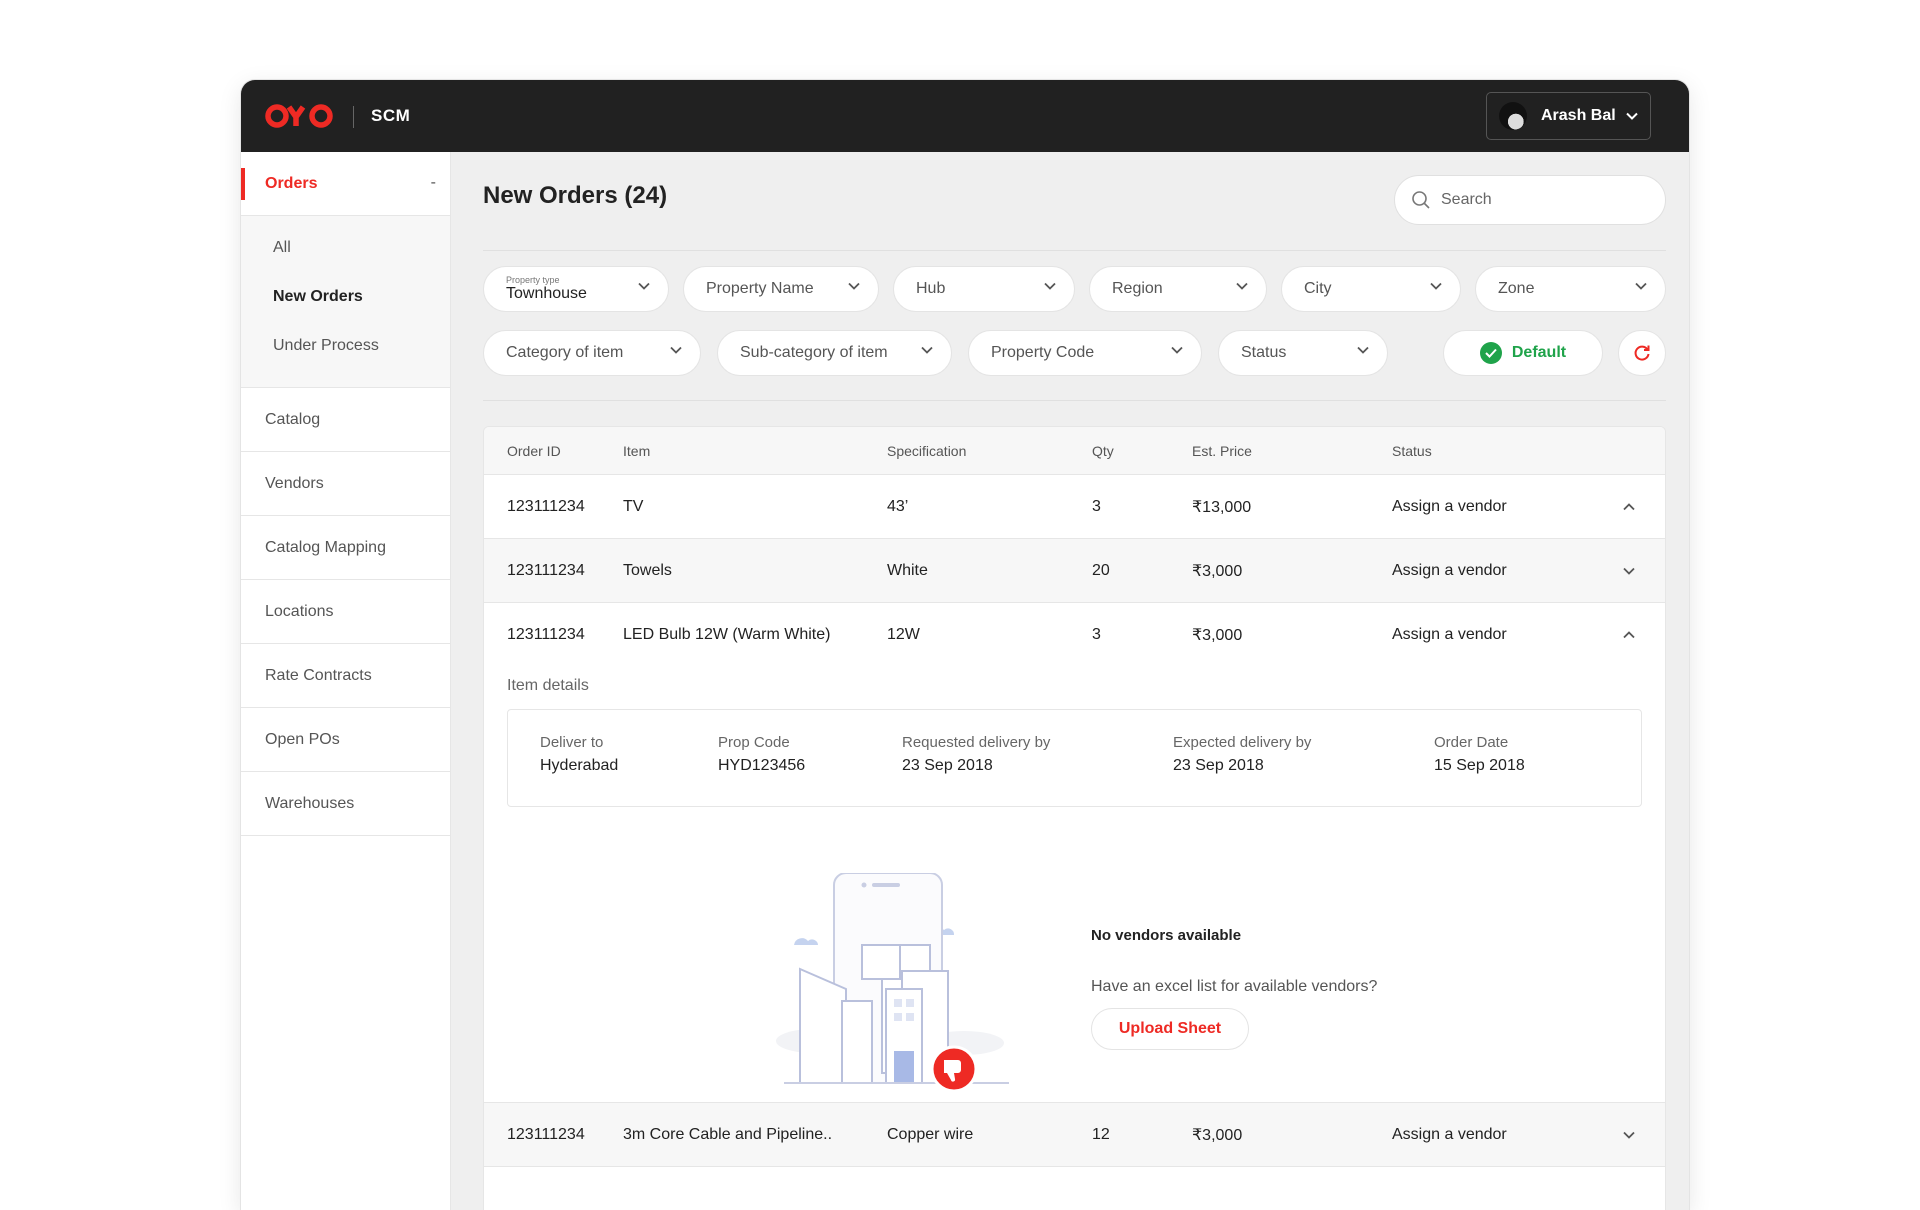 This screenshot has width=1920, height=1210. I want to click on search-input, so click(1541, 200).